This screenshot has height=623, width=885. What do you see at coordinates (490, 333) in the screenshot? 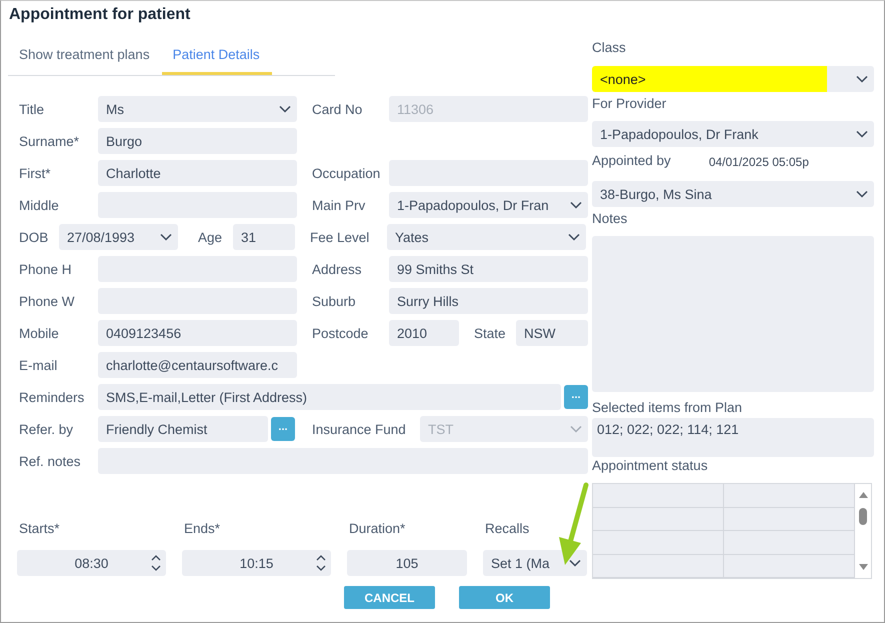
I see `field-label: State` at bounding box center [490, 333].